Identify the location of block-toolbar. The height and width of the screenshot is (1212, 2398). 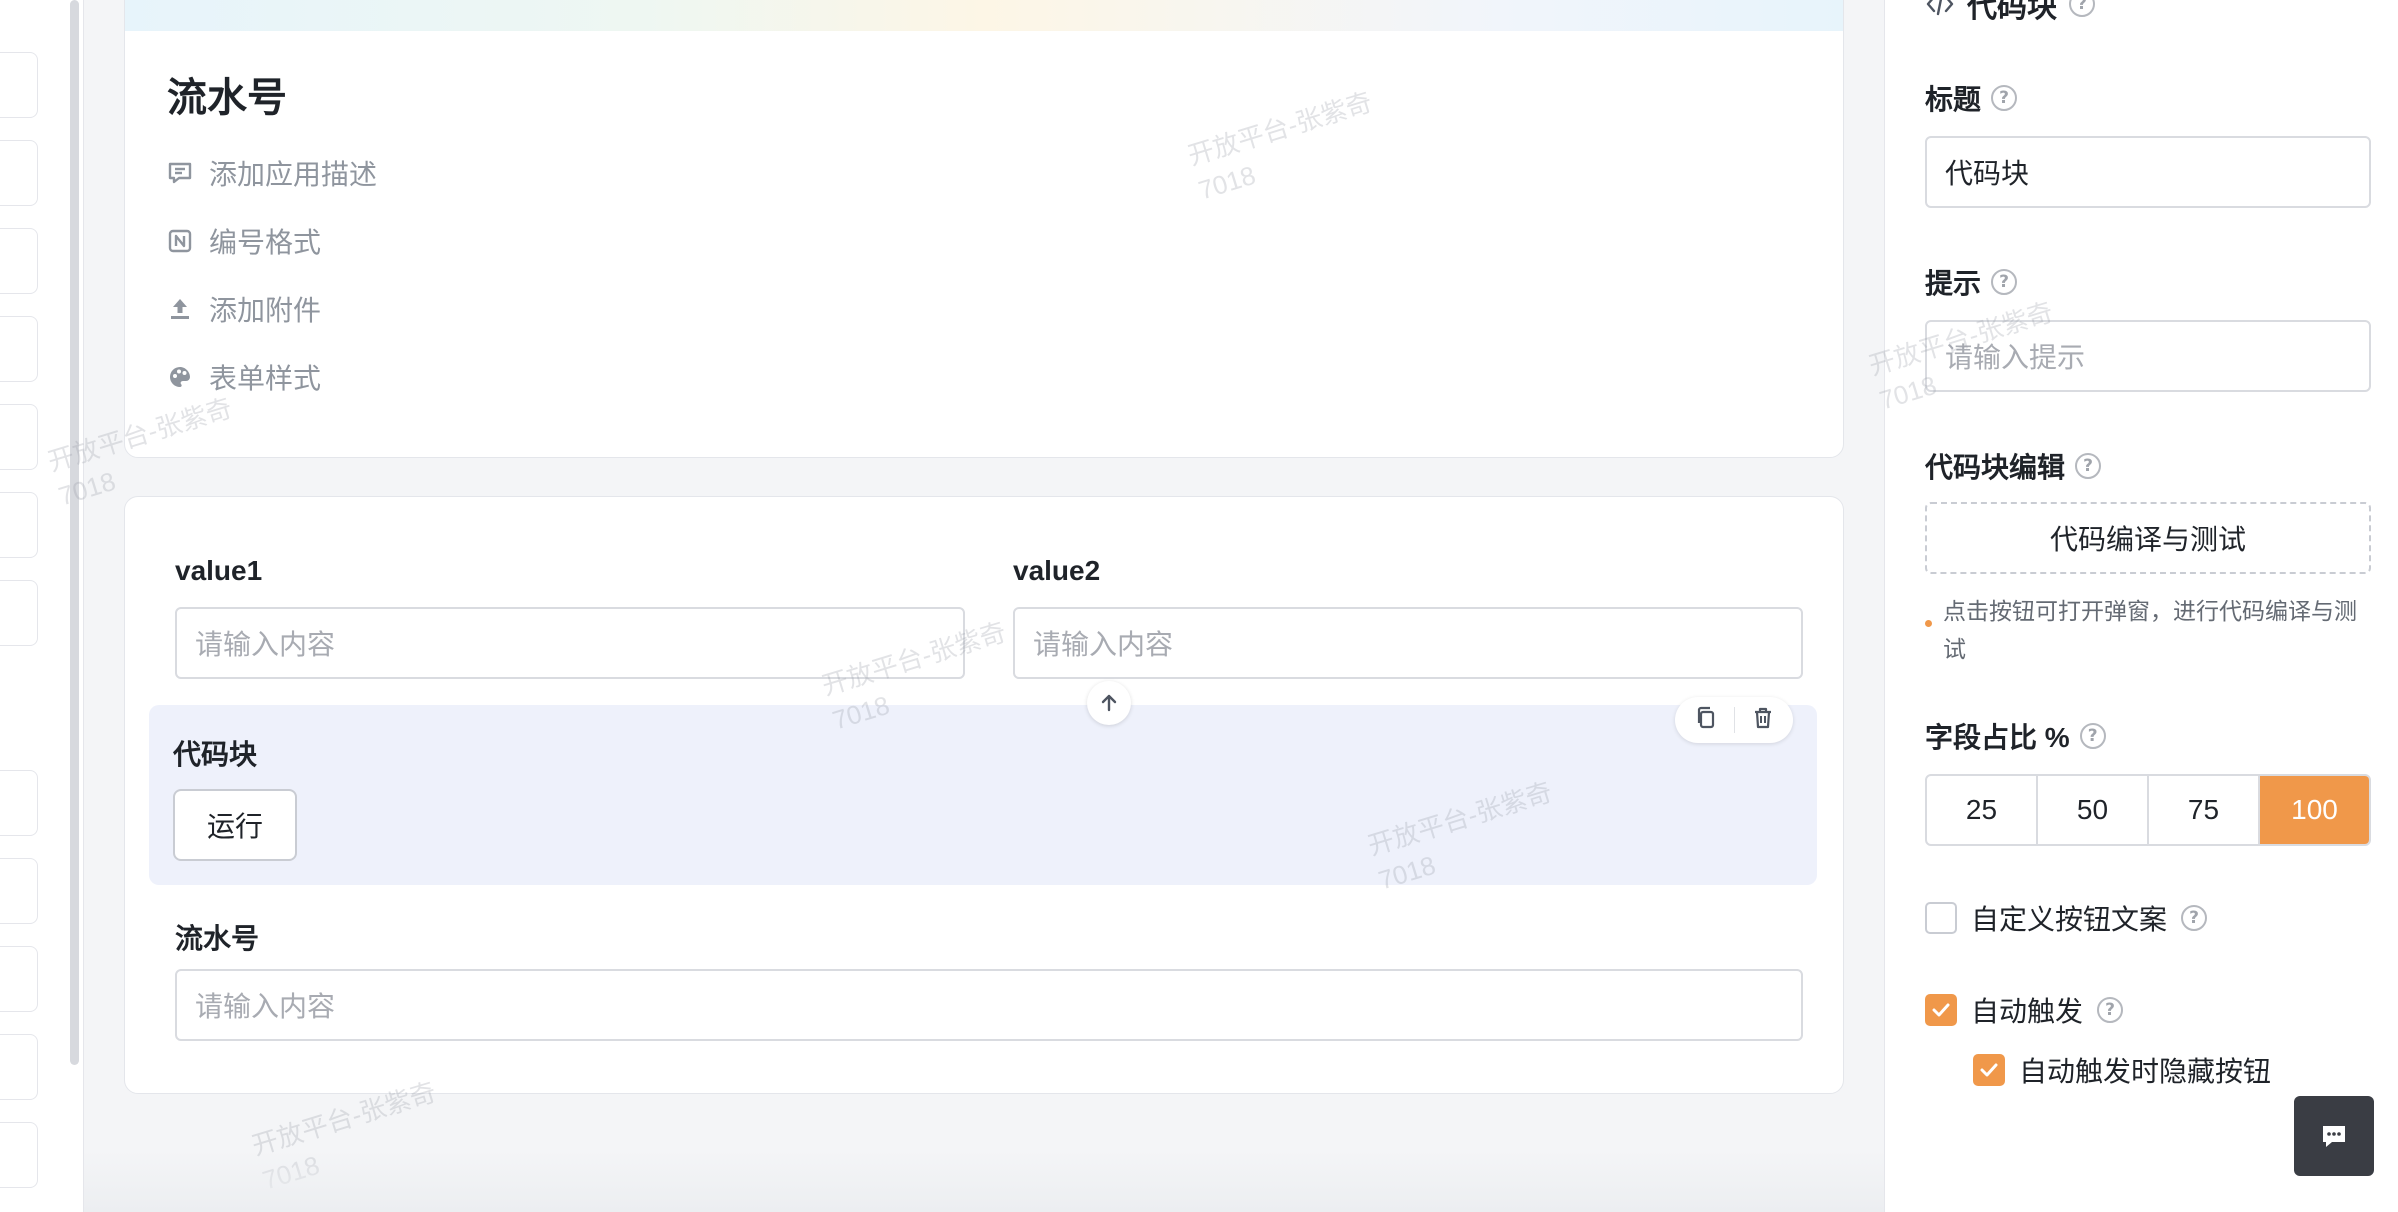
(1734, 720).